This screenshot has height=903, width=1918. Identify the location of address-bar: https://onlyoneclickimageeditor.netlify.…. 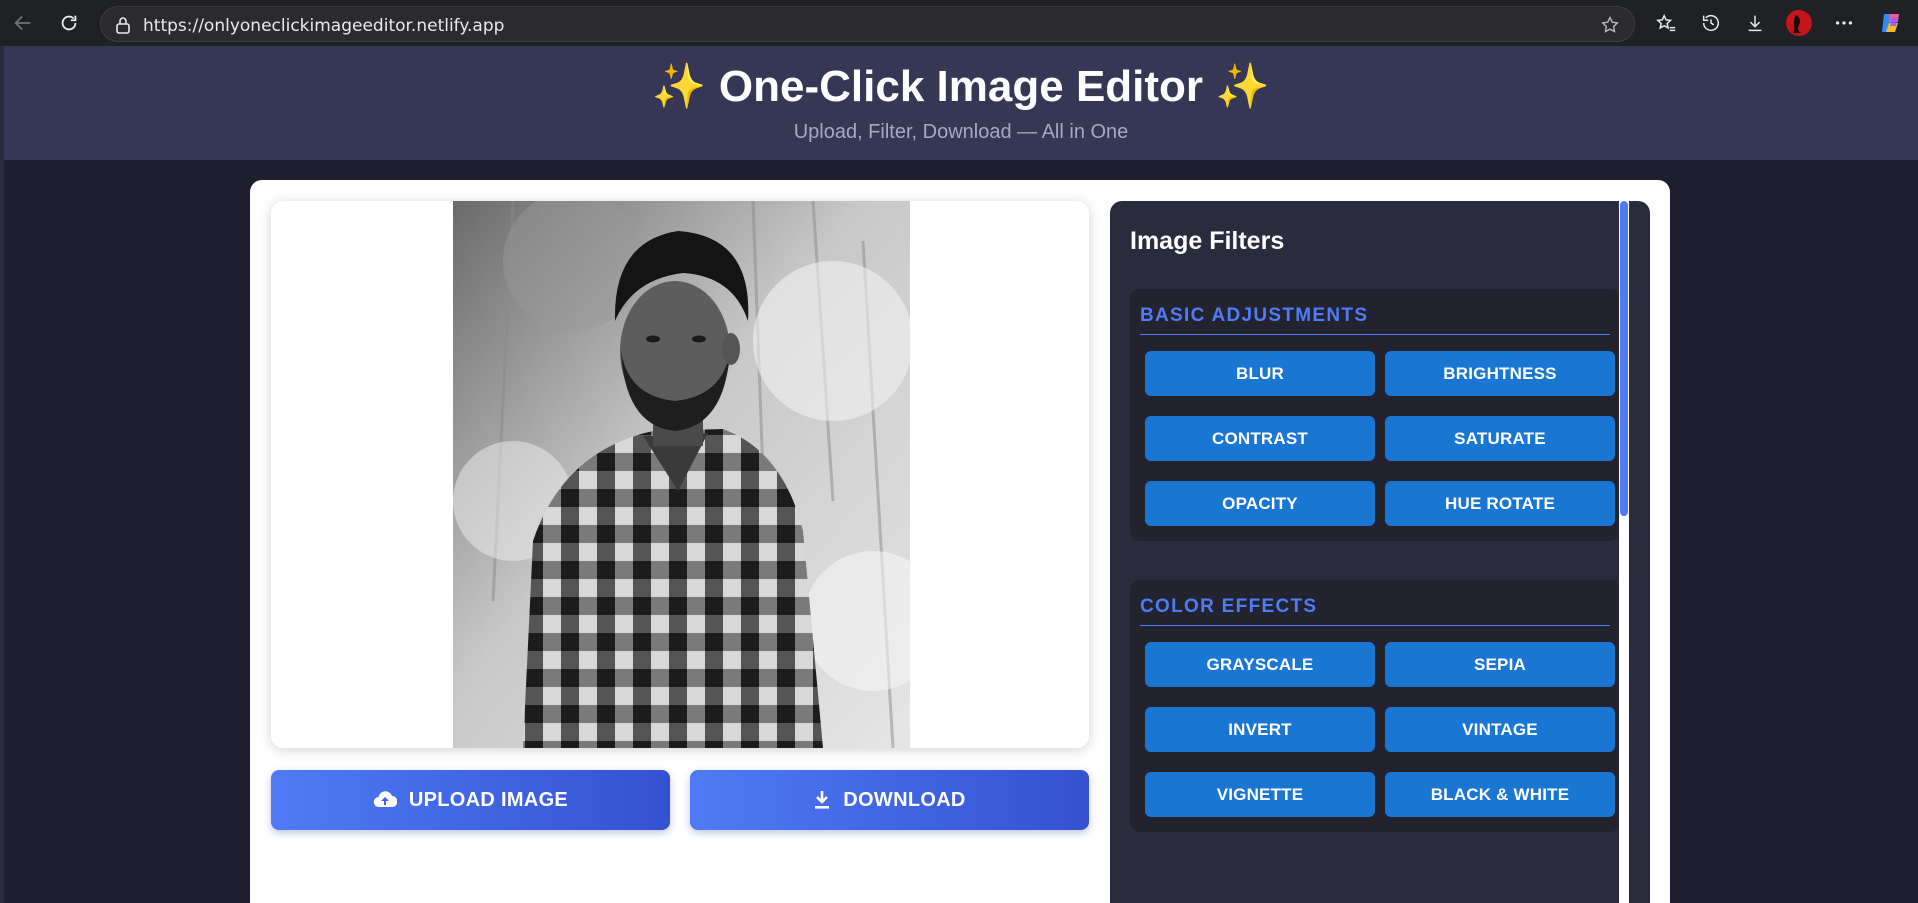
(867, 24).